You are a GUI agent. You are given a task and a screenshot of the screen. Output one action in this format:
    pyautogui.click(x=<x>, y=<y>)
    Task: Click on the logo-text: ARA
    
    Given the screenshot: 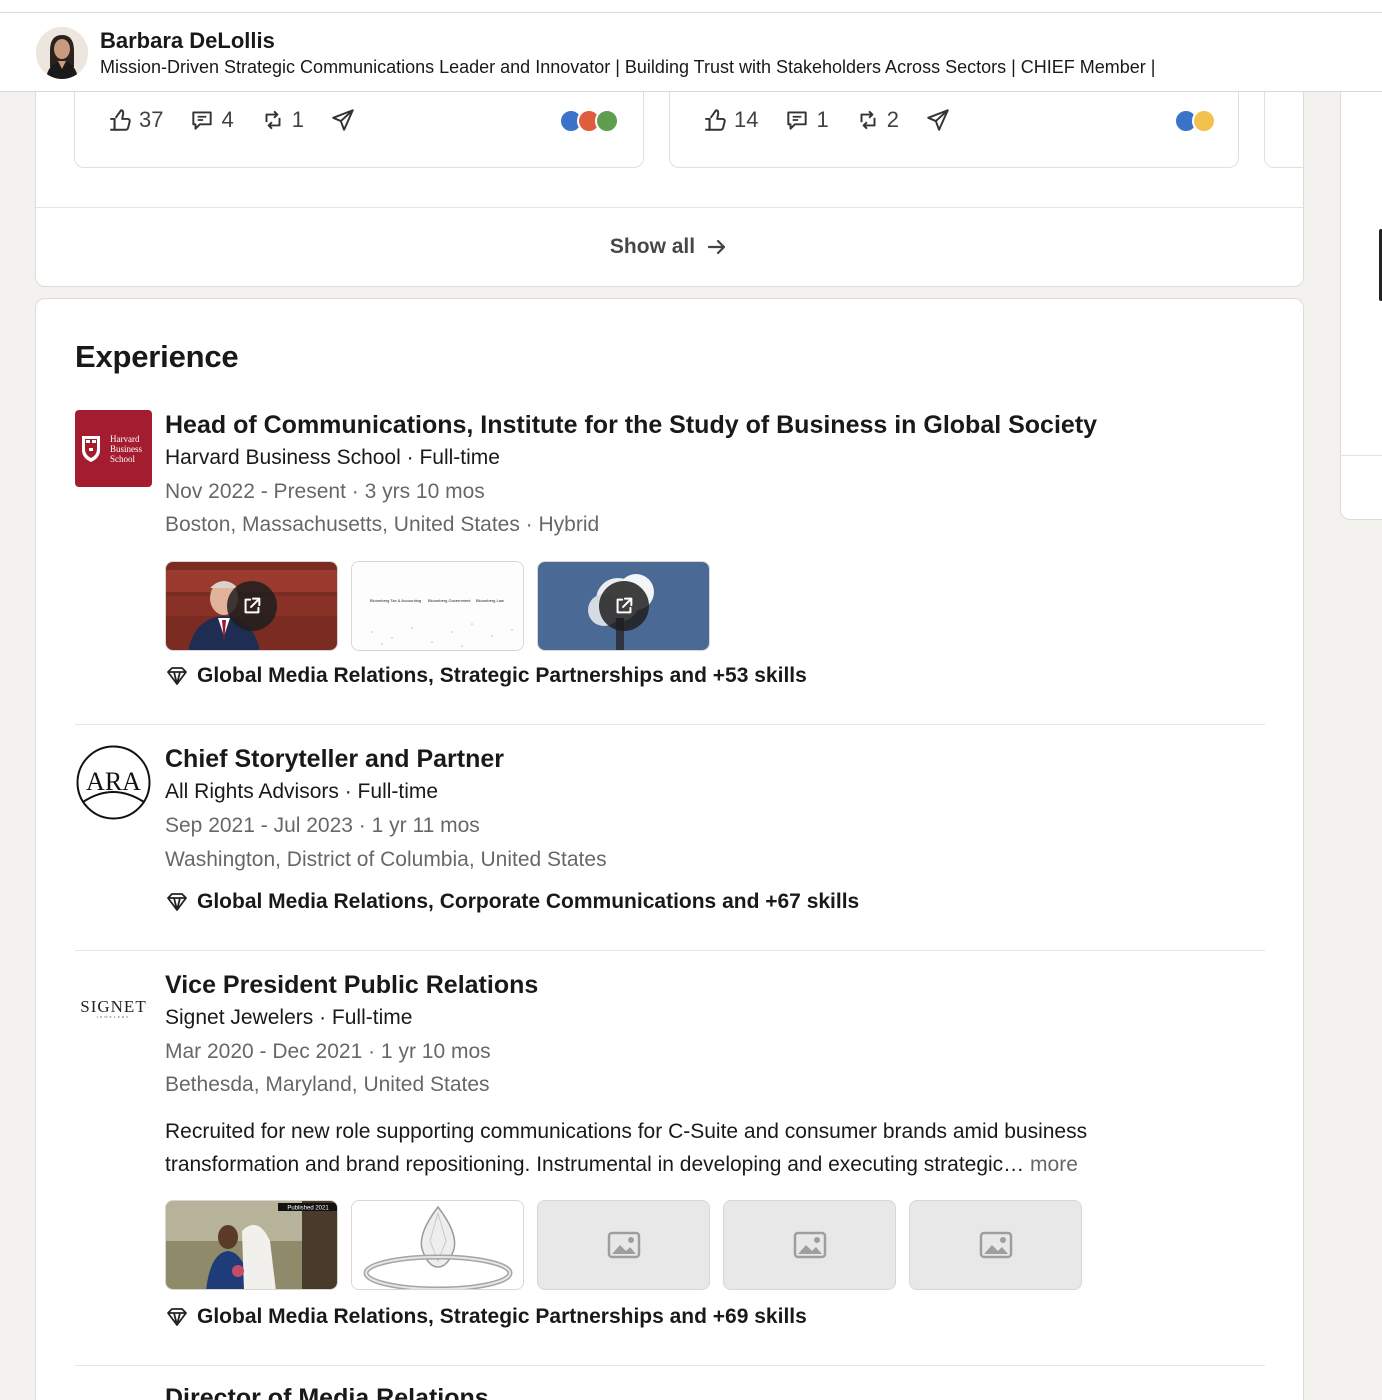 What is the action you would take?
    pyautogui.click(x=113, y=781)
    